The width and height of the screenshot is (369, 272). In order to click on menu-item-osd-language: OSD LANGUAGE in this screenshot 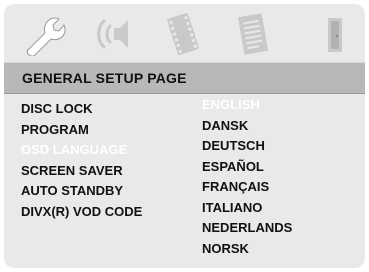, I will do `click(81, 150)`.